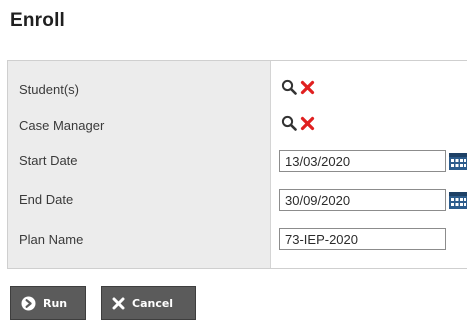  What do you see at coordinates (62, 125) in the screenshot?
I see `case-manager-label: Case Manager` at bounding box center [62, 125].